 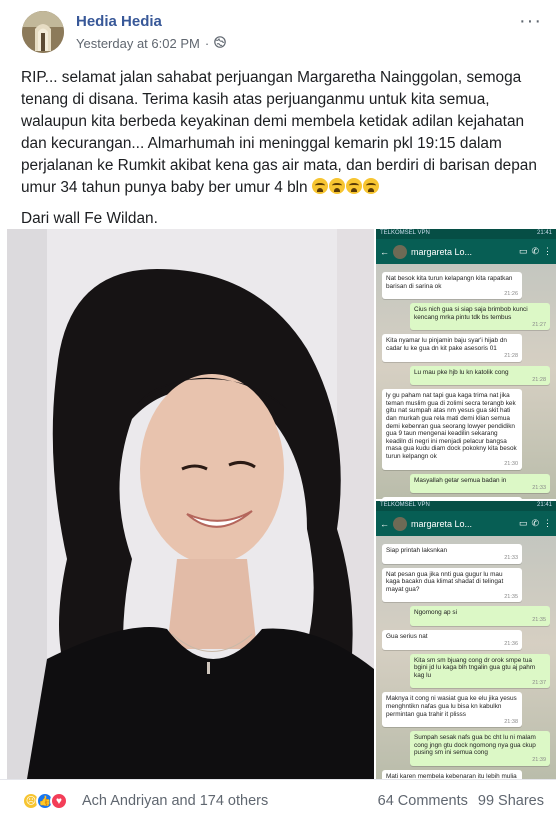 I want to click on more-options-button: ···, so click(x=530, y=21).